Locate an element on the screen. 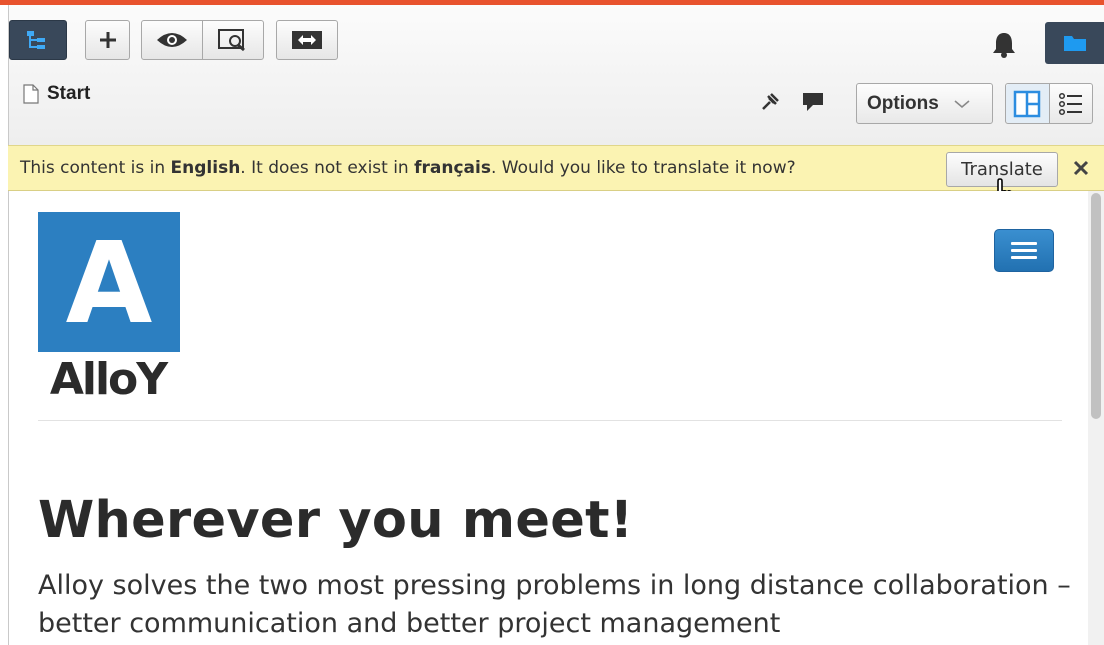 This screenshot has height=645, width=1104. options-label: Options is located at coordinates (903, 103).